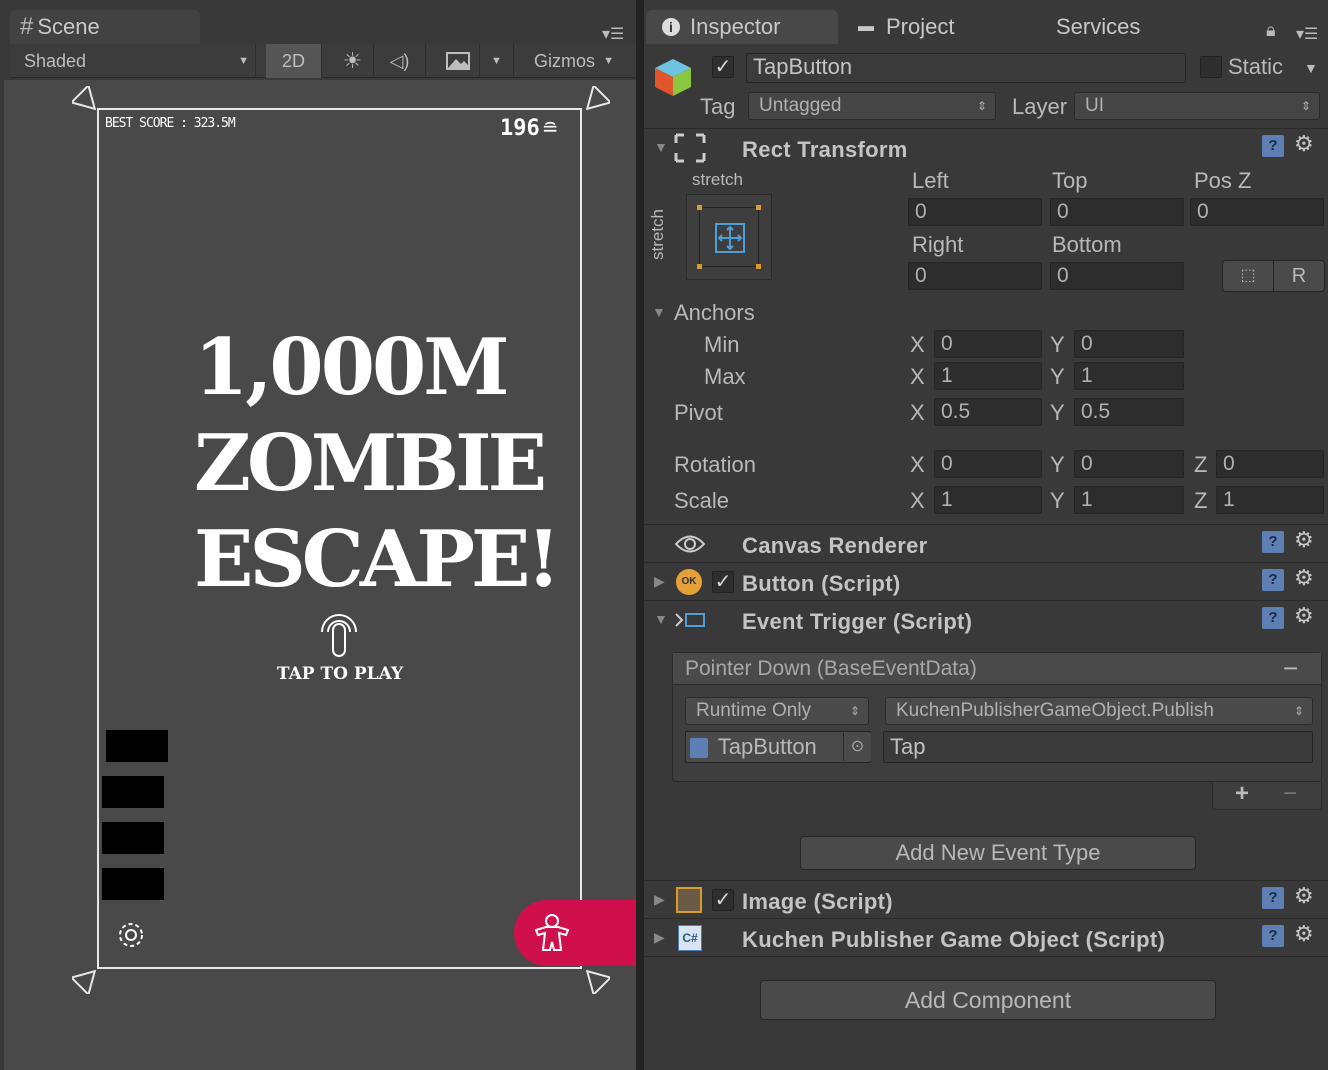 This screenshot has width=1328, height=1070. Describe the element at coordinates (1117, 276) in the screenshot. I see `bottom-field: 0` at that location.